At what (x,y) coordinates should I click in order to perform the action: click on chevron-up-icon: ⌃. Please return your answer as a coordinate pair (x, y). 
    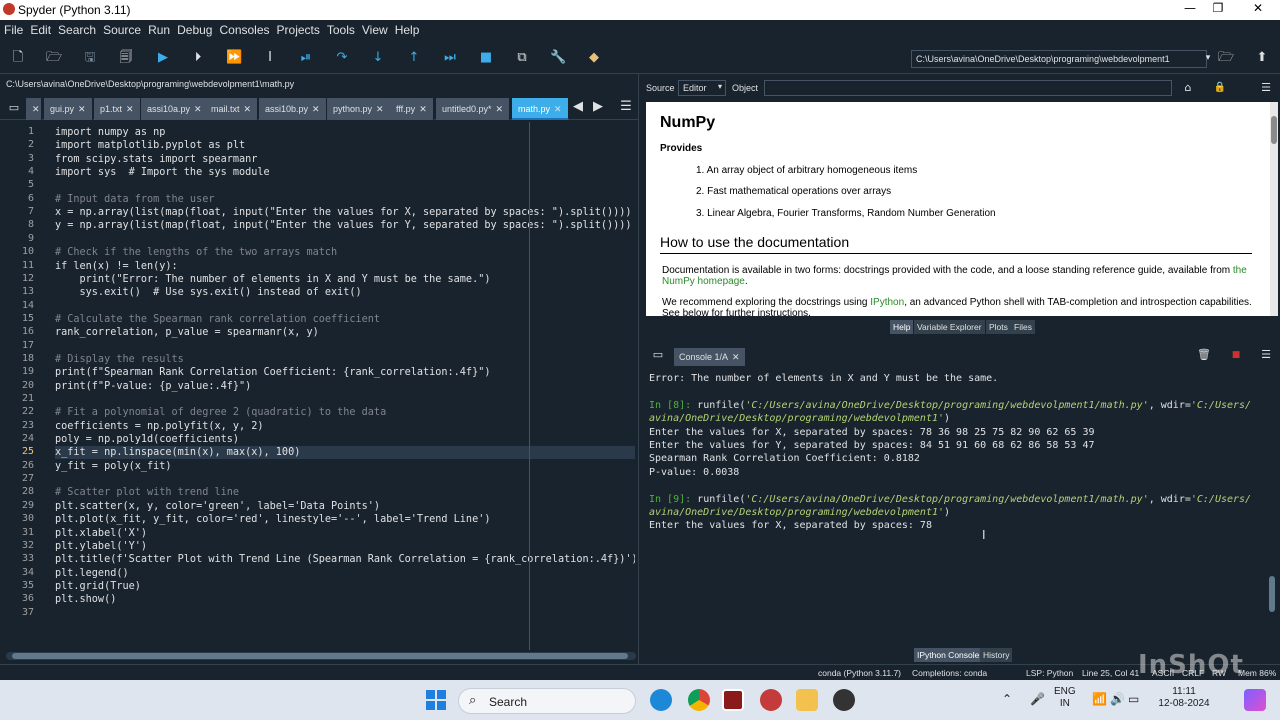
    Looking at the image, I should click on (1007, 699).